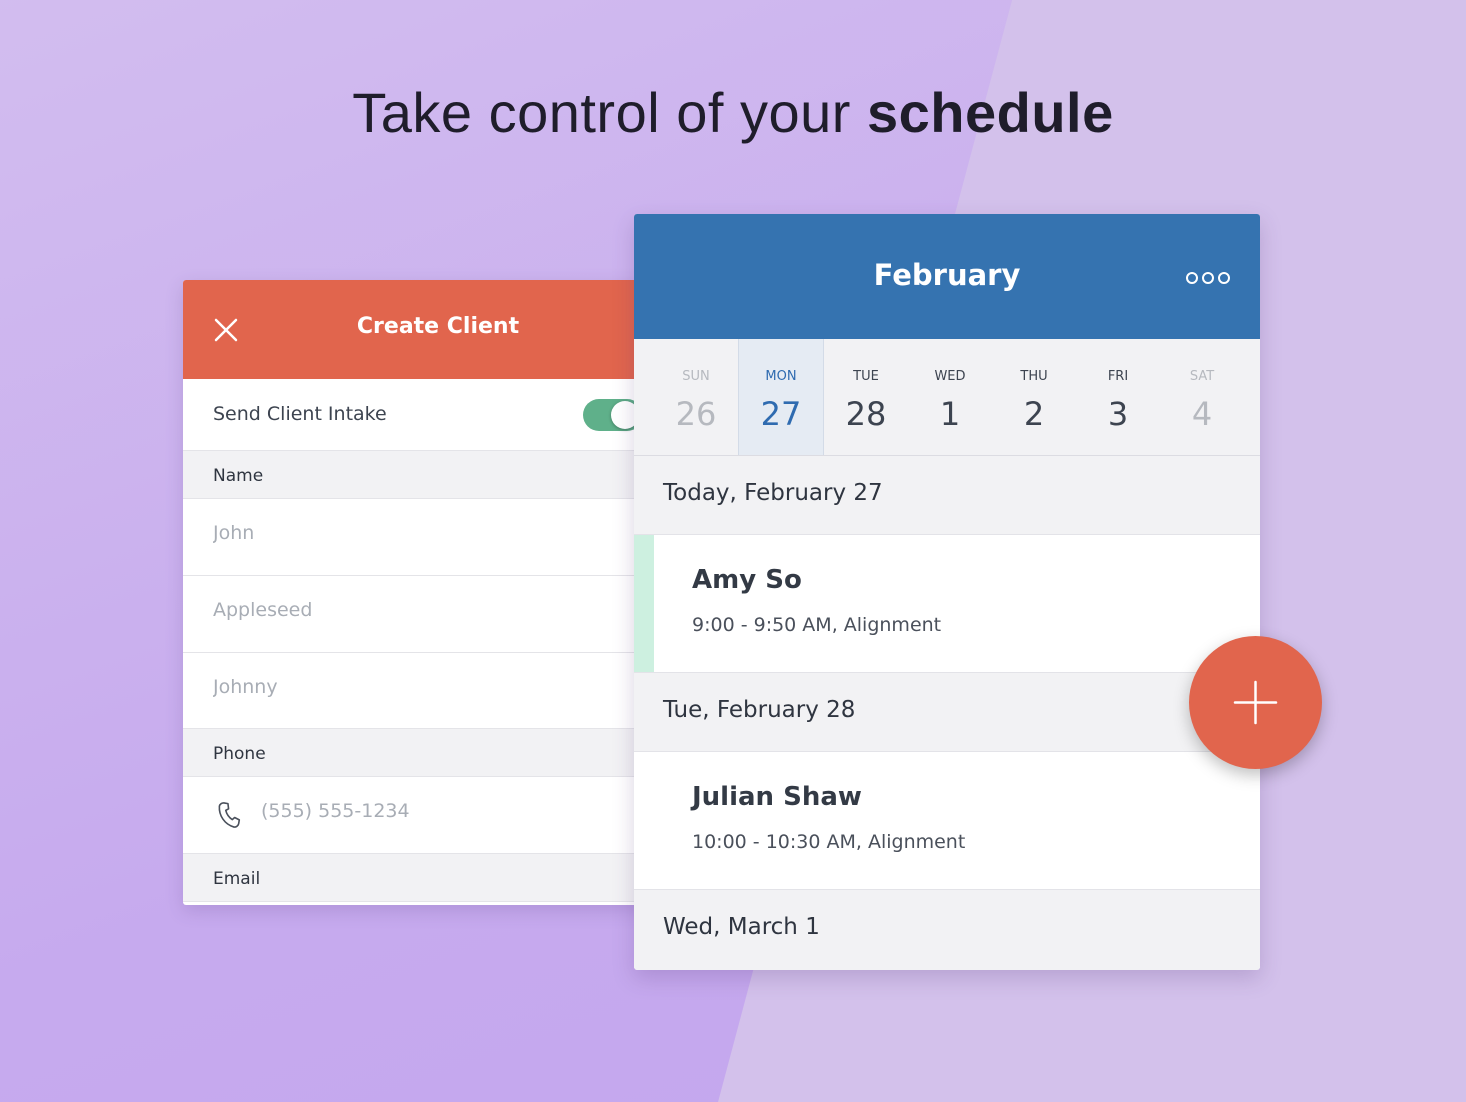 The width and height of the screenshot is (1466, 1102). I want to click on create-client-title: Create Client, so click(438, 326).